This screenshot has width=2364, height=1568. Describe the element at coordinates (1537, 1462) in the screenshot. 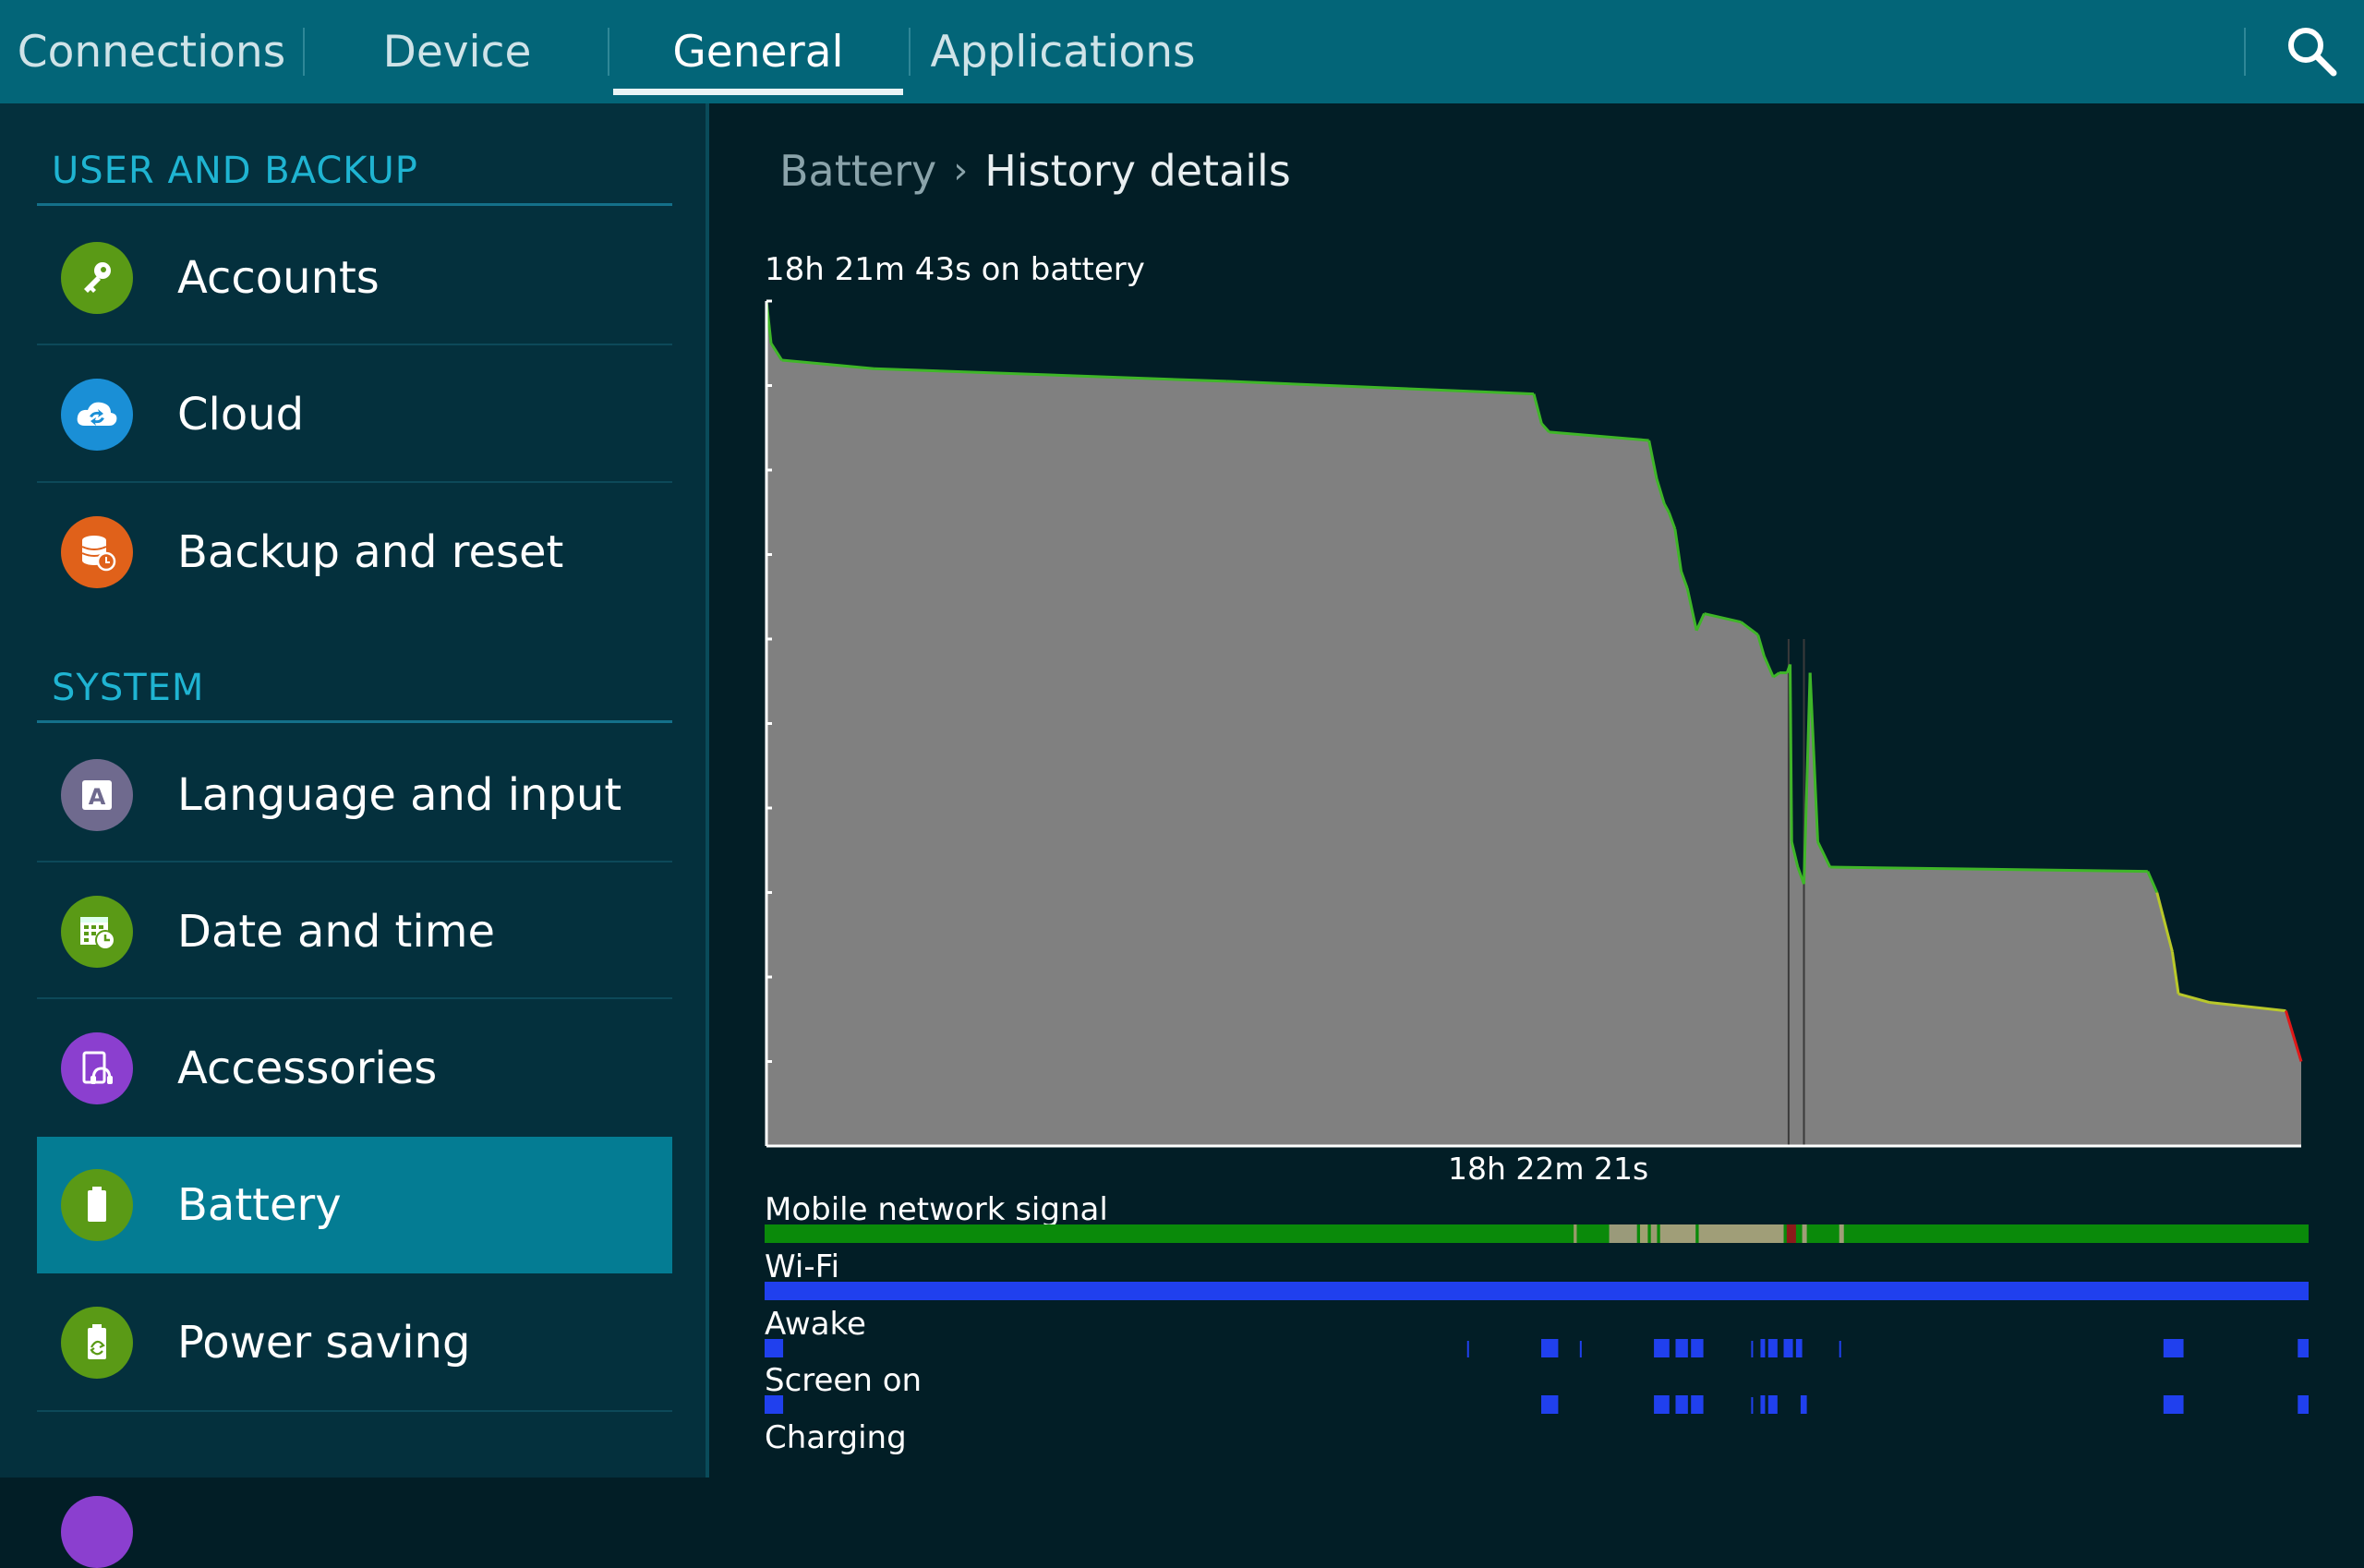

I see `track-charging` at that location.